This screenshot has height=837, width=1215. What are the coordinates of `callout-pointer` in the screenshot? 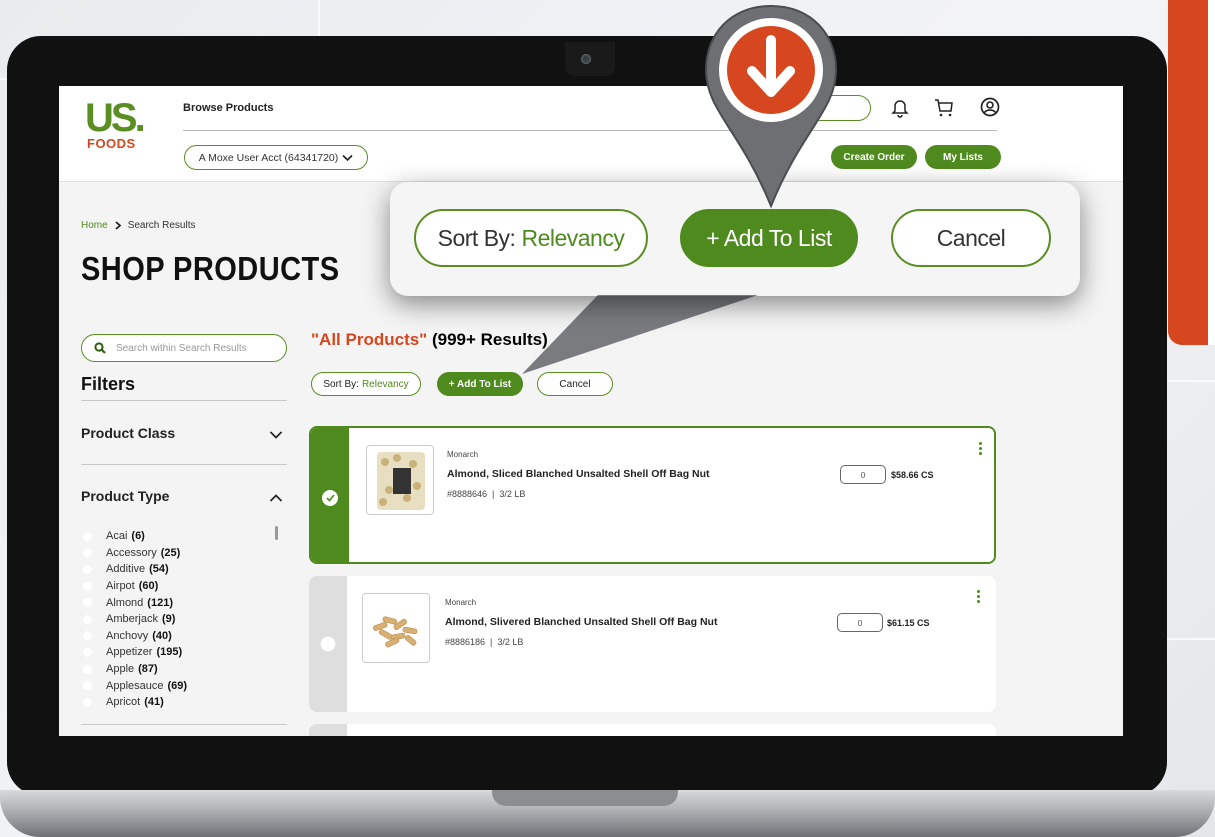 It's located at (640, 334).